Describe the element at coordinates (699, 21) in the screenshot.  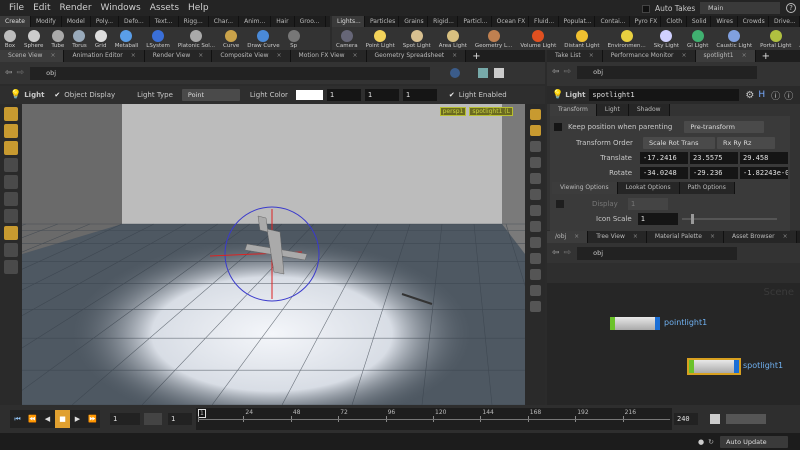
I see `shelf-tab: Solid` at that location.